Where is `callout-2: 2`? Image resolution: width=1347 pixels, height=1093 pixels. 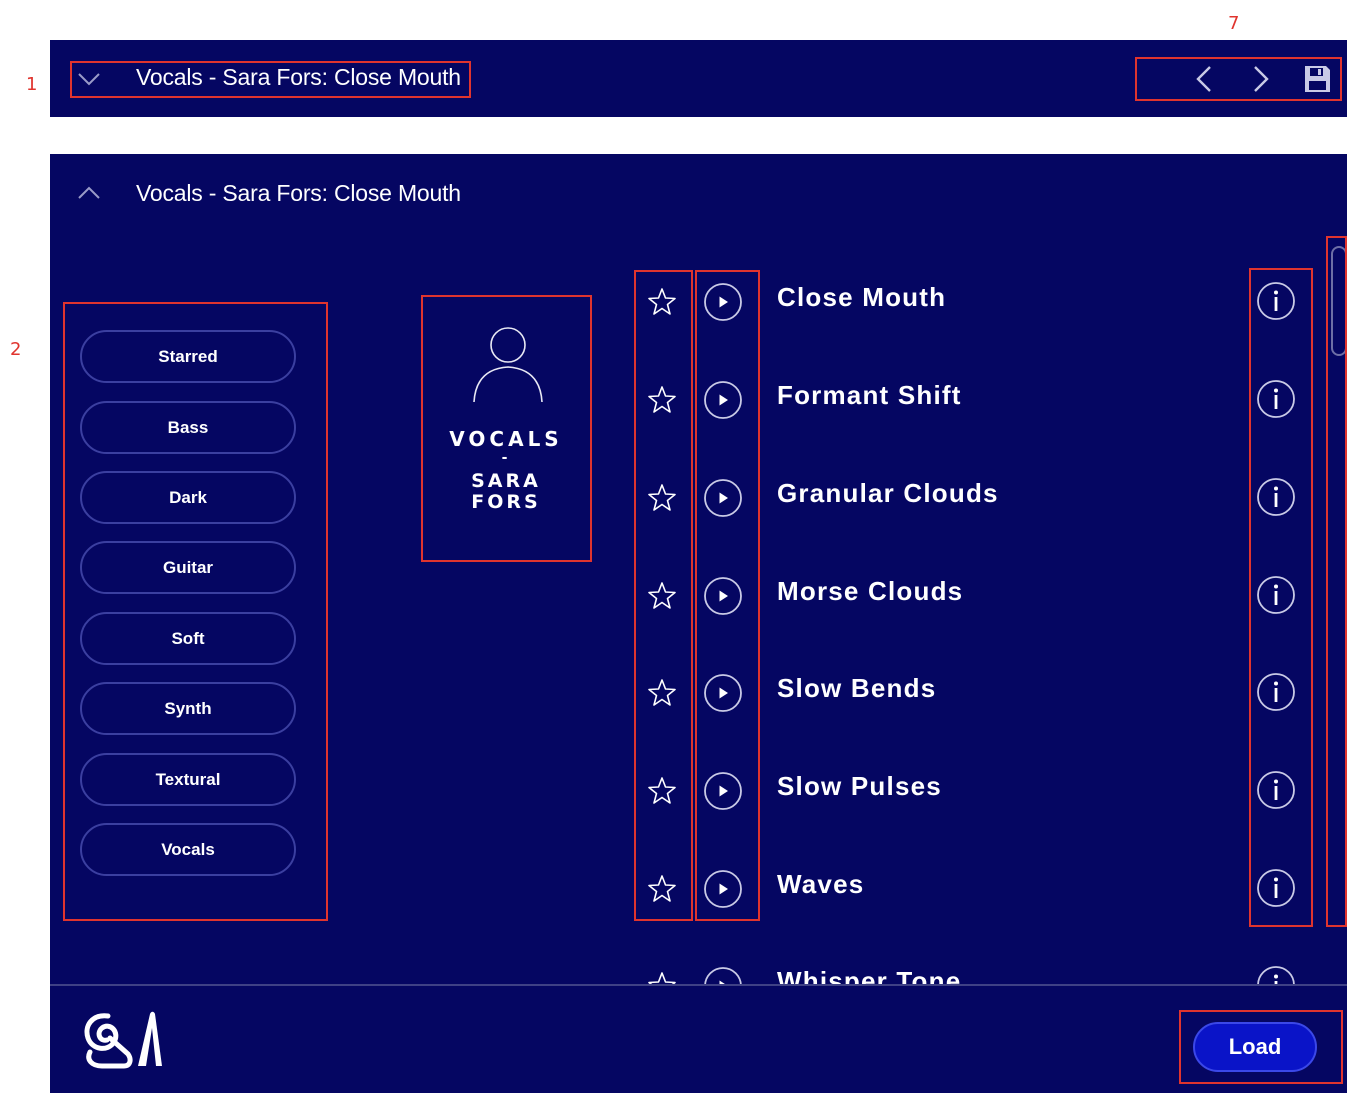
callout-2: 2 is located at coordinates (16, 349).